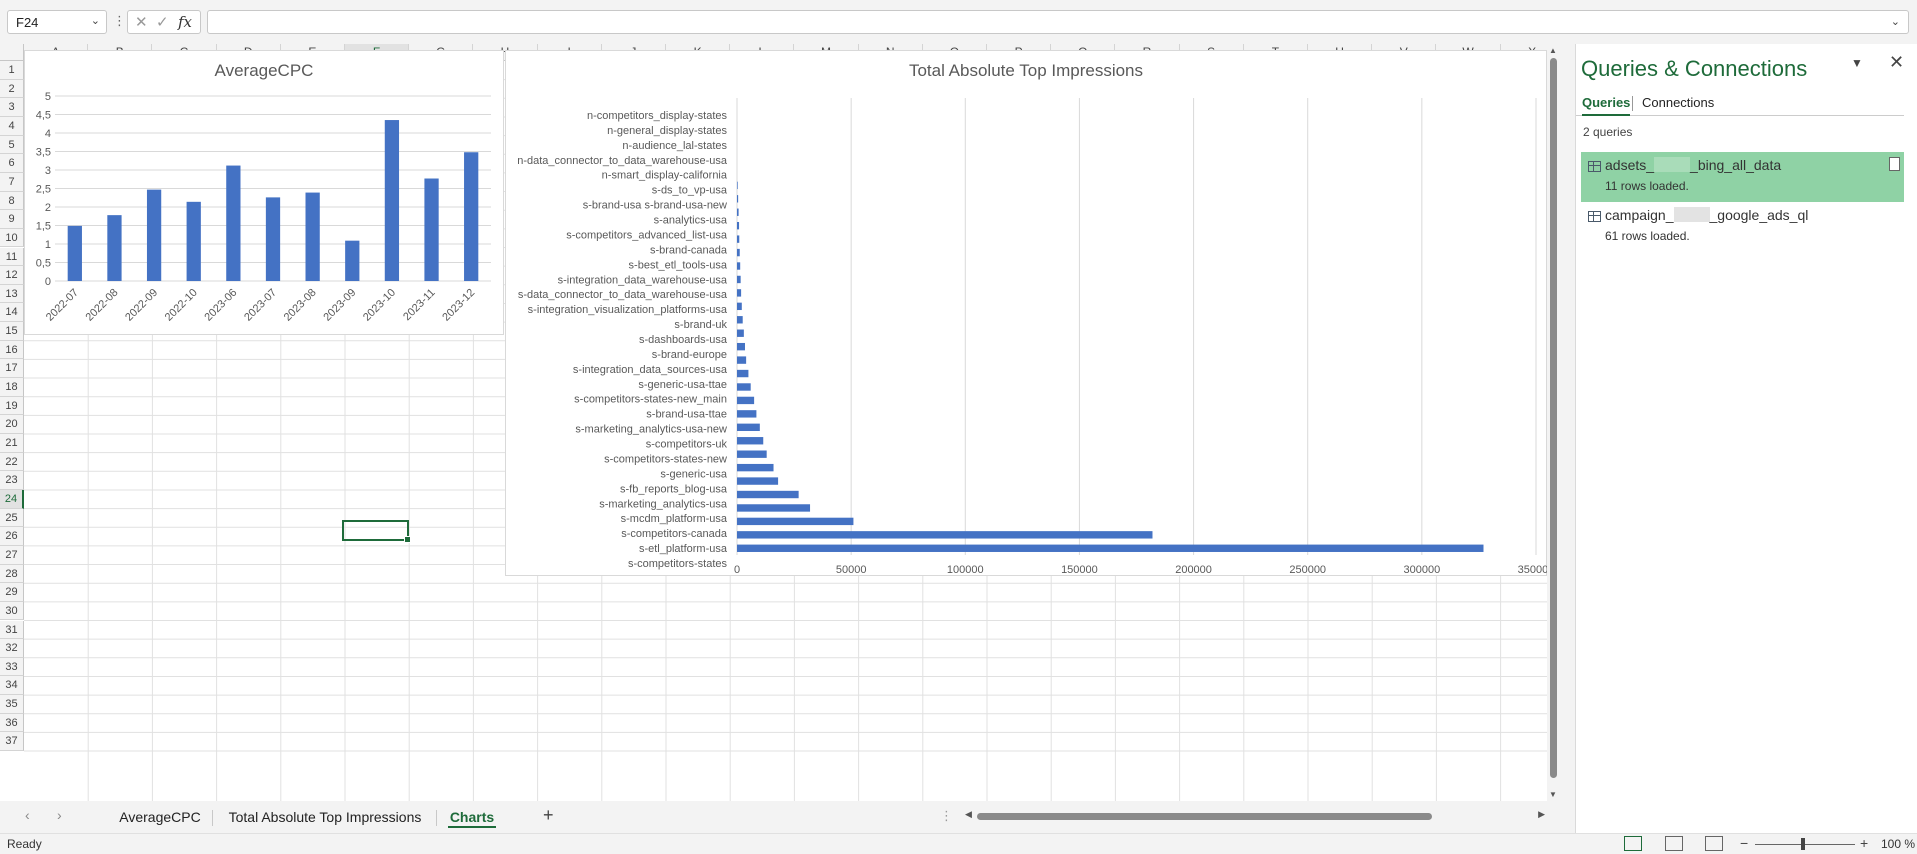 This screenshot has height=854, width=1917. I want to click on zoom-slider, so click(1805, 844).